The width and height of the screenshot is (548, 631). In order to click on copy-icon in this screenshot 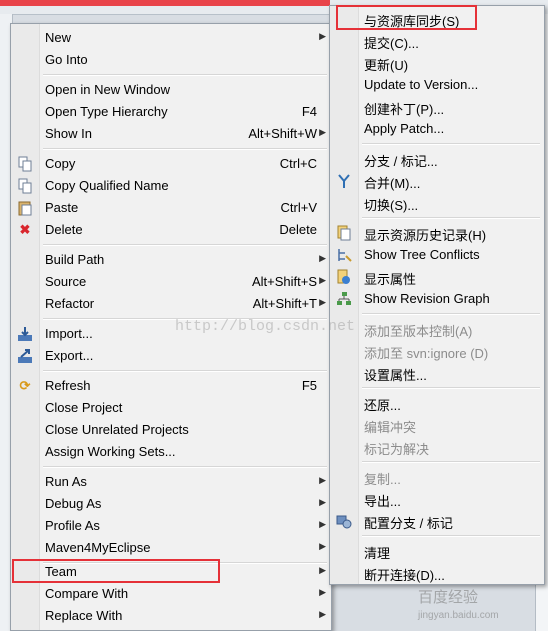, I will do `click(25, 164)`.